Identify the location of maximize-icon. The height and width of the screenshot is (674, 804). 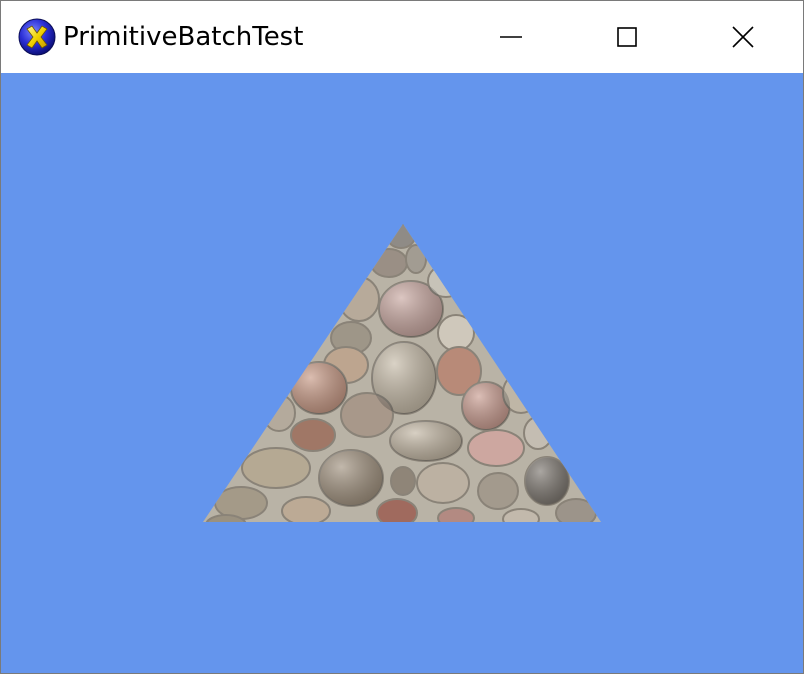
(627, 37).